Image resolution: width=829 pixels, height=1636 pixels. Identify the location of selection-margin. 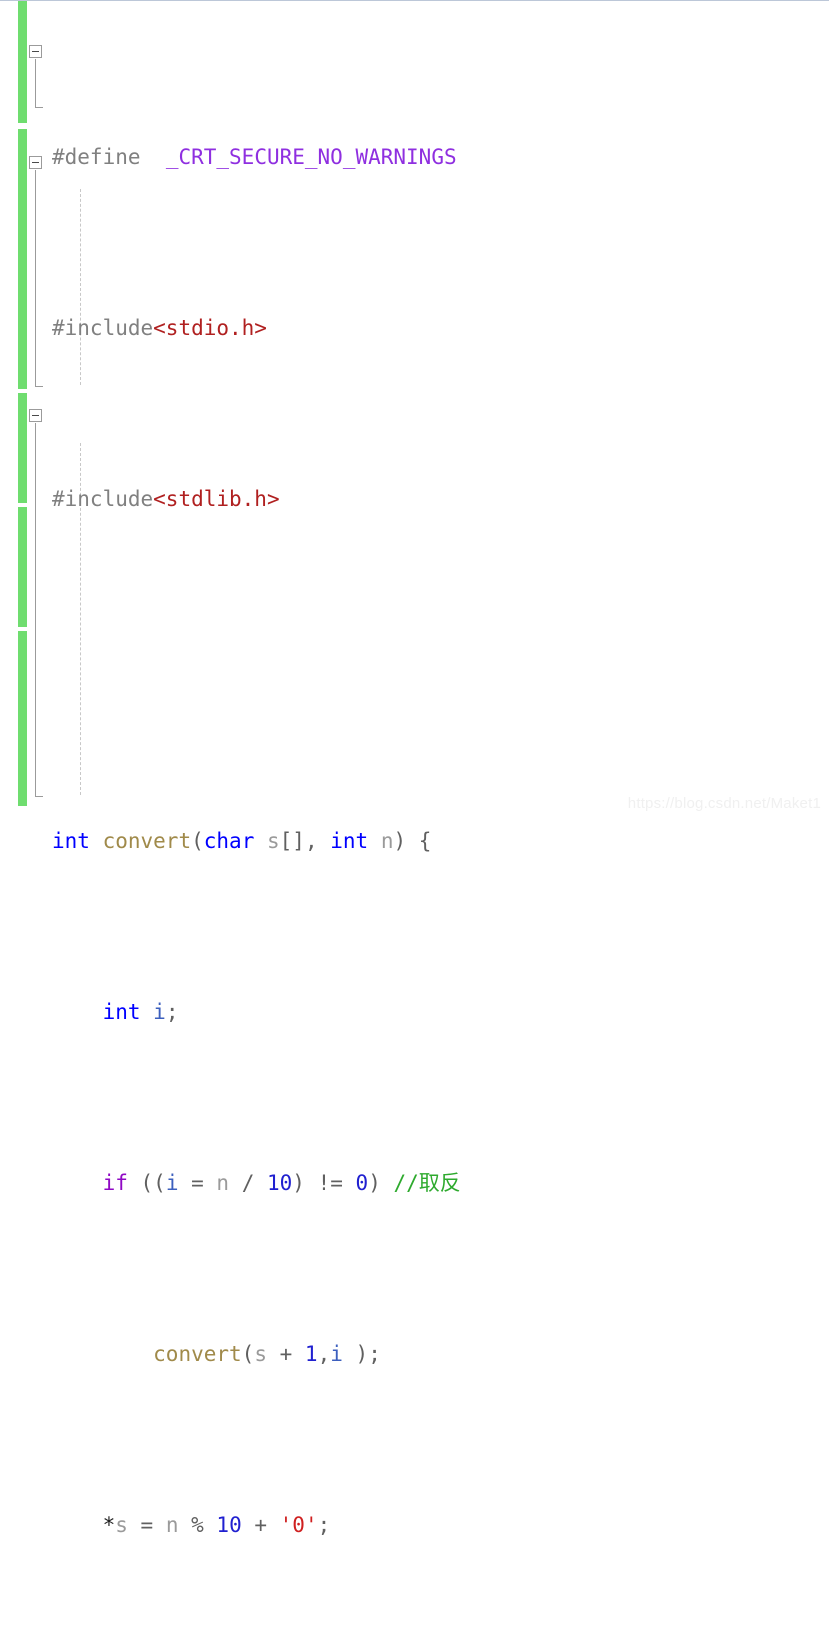
(9, 409).